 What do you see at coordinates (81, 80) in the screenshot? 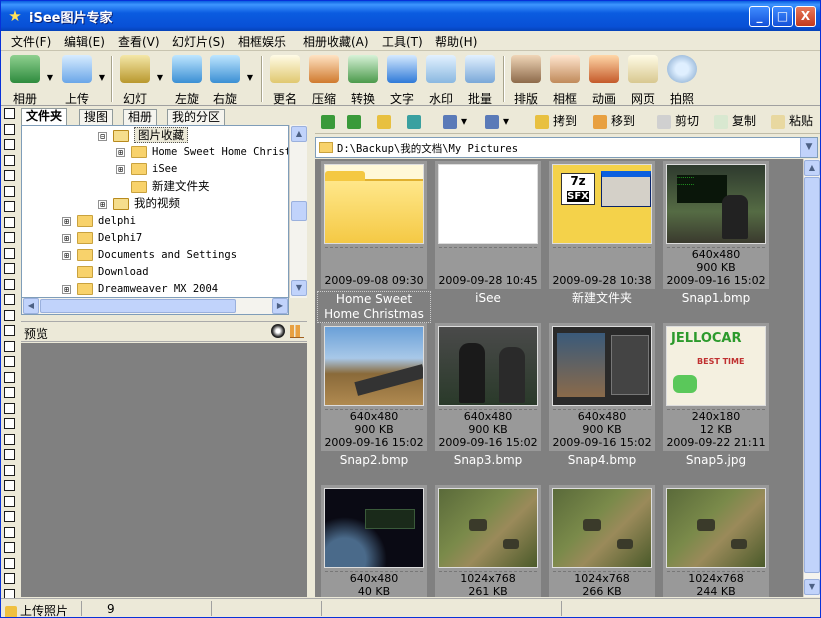
I see `upload-button: 上传 ▼` at bounding box center [81, 80].